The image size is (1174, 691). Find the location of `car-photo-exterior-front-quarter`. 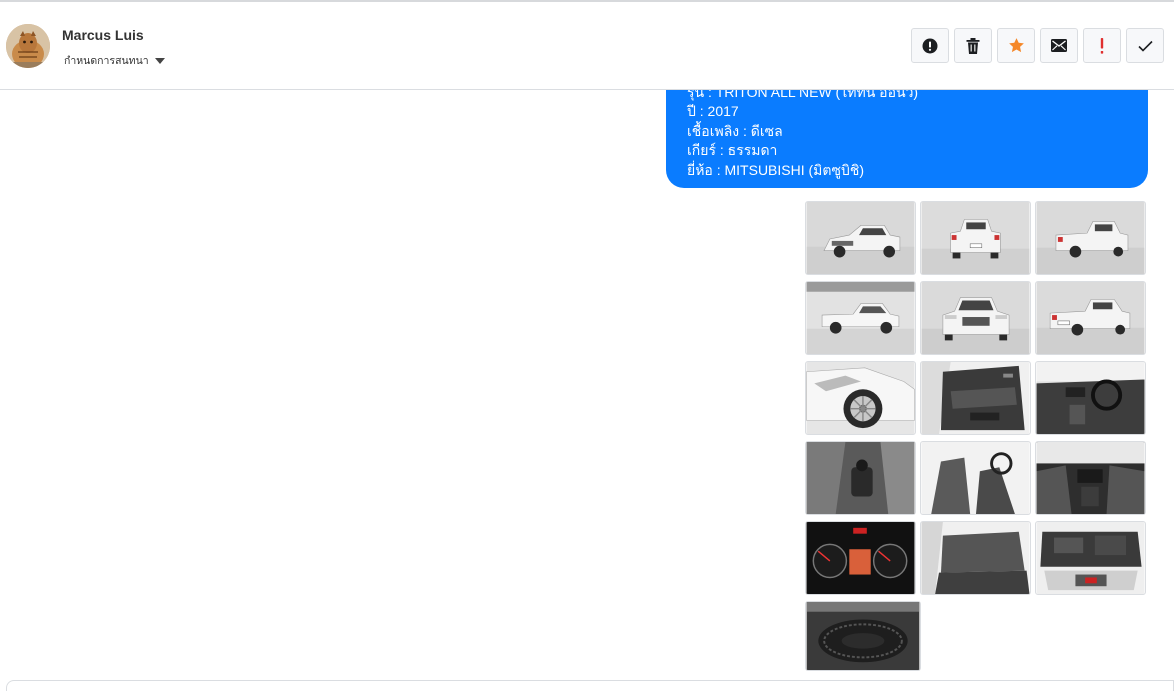

car-photo-exterior-front-quarter is located at coordinates (860, 238).